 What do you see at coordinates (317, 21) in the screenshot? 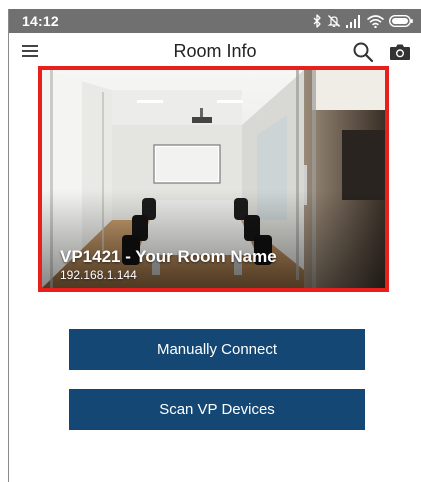
I see `bluetooth-icon` at bounding box center [317, 21].